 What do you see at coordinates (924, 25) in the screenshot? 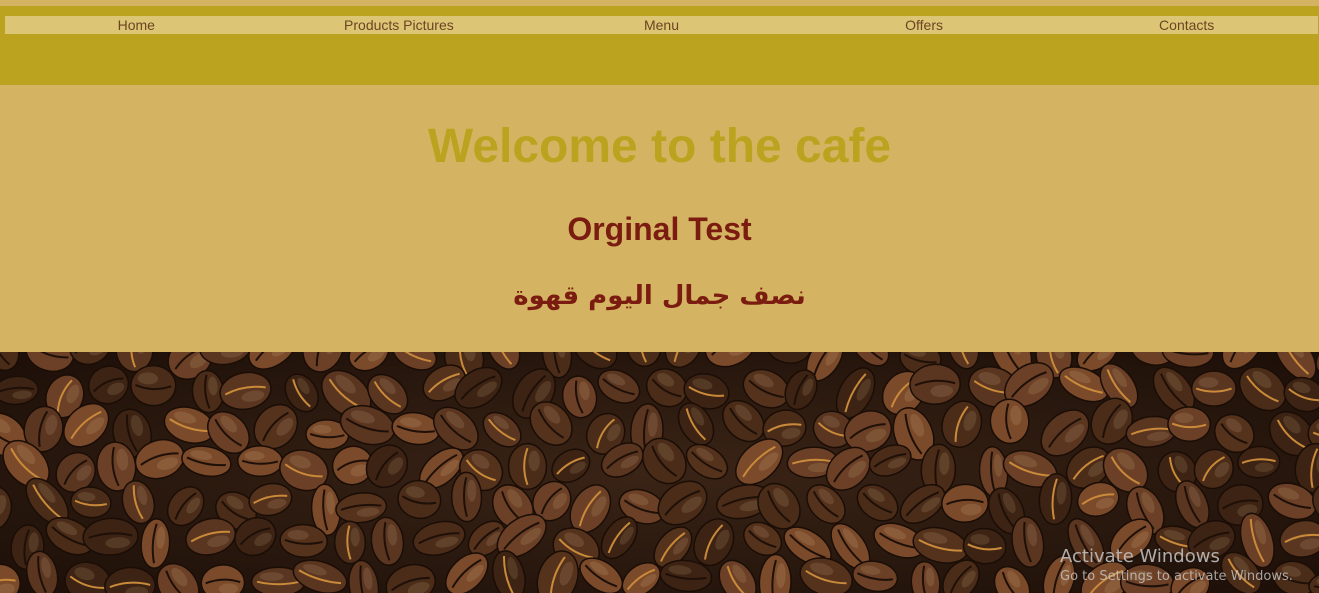
I see `nav-item-offers: Offers` at bounding box center [924, 25].